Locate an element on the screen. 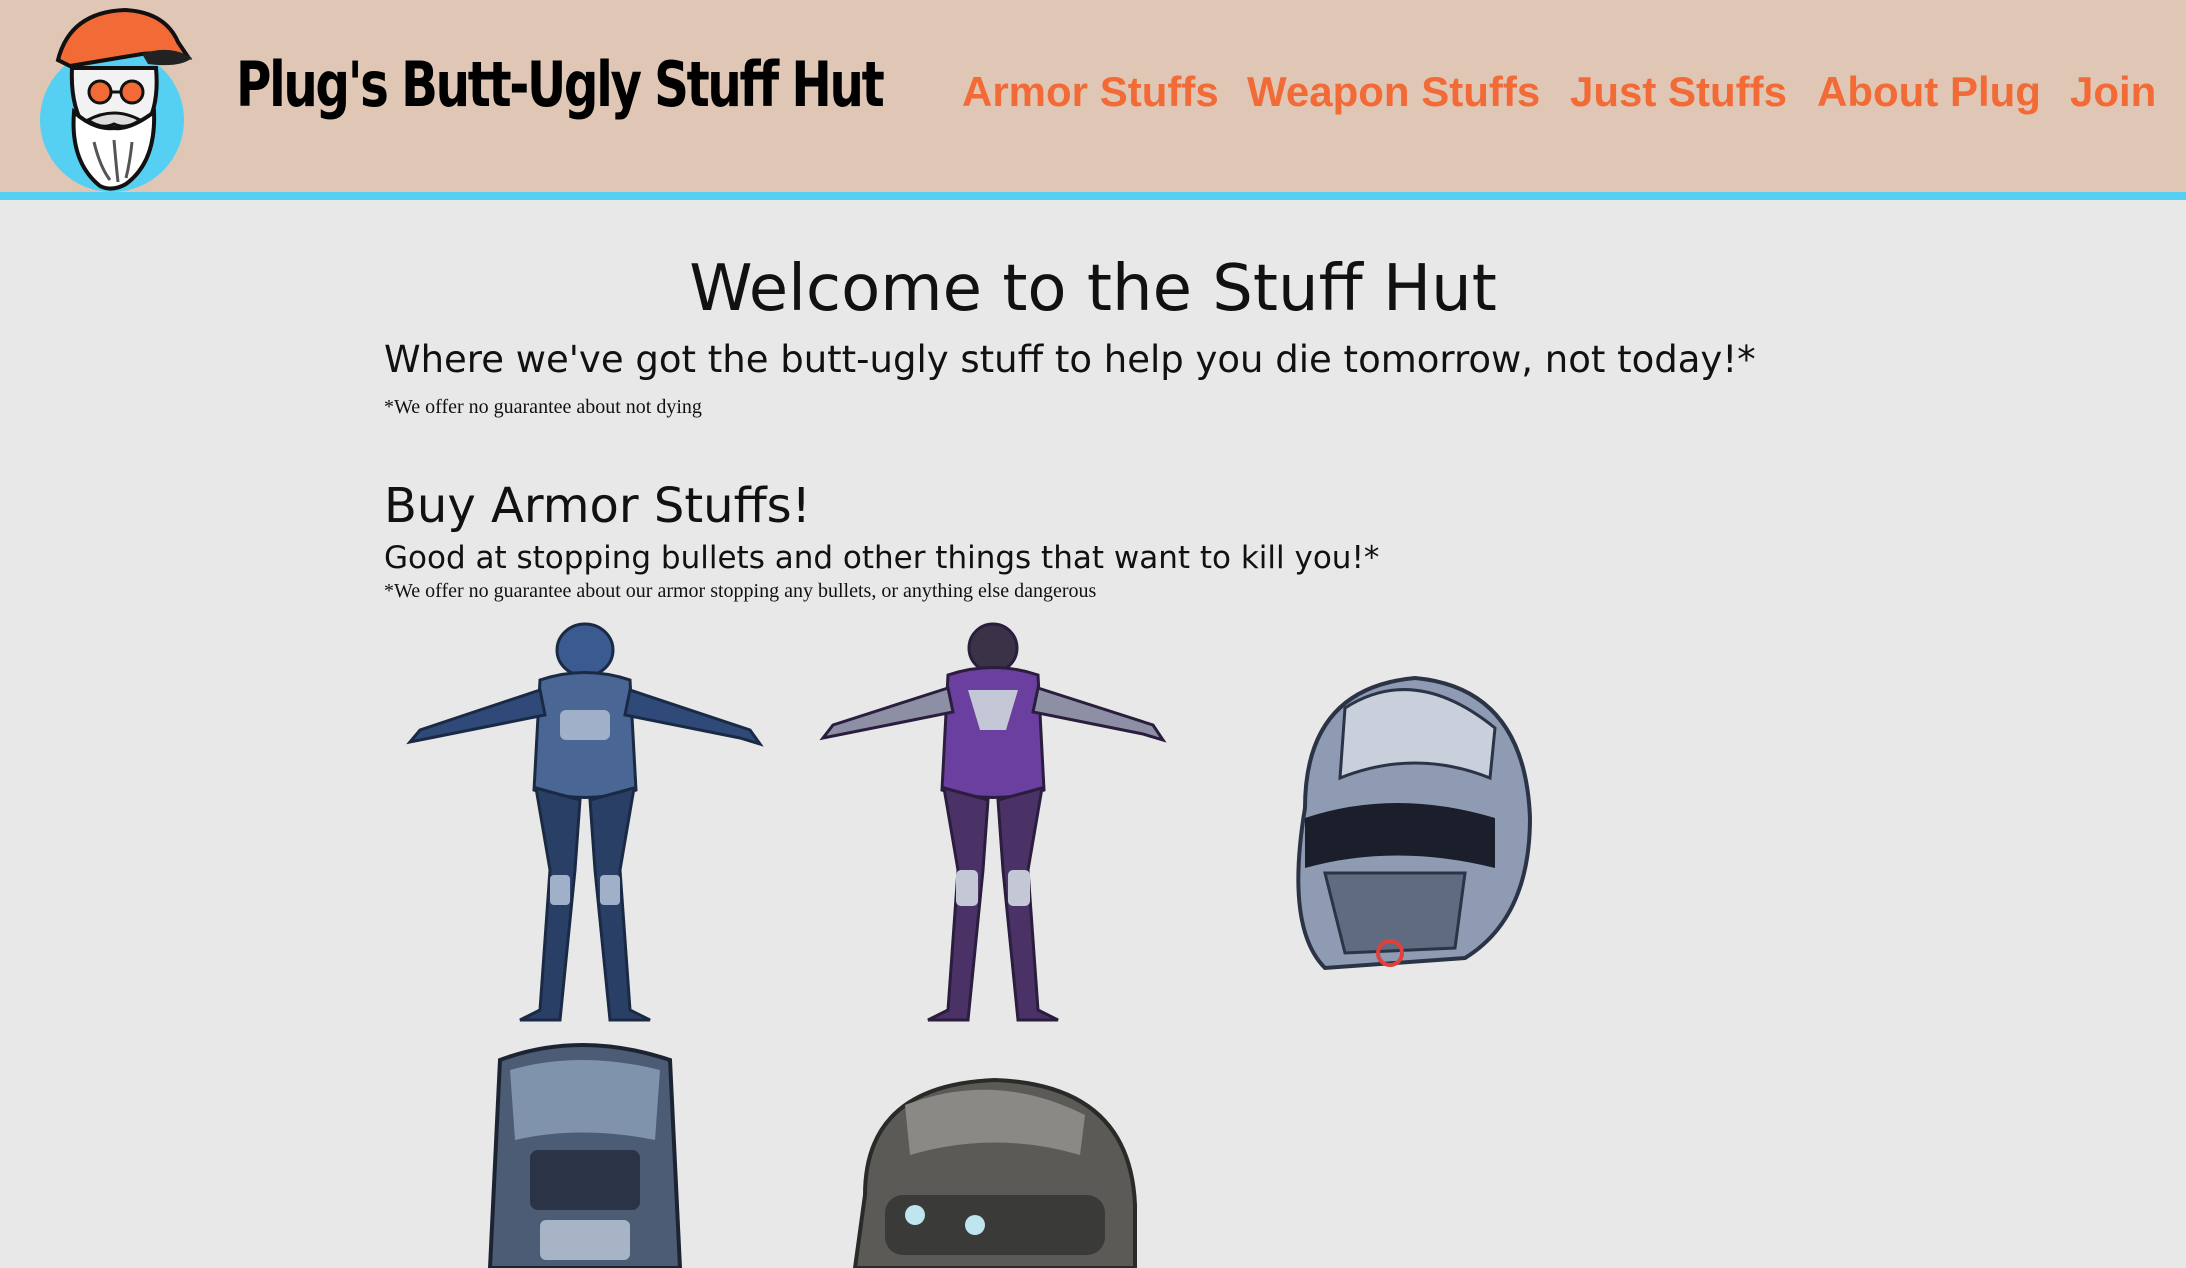 This screenshot has width=2186, height=1268. chest-armor-image is located at coordinates (585, 1149).